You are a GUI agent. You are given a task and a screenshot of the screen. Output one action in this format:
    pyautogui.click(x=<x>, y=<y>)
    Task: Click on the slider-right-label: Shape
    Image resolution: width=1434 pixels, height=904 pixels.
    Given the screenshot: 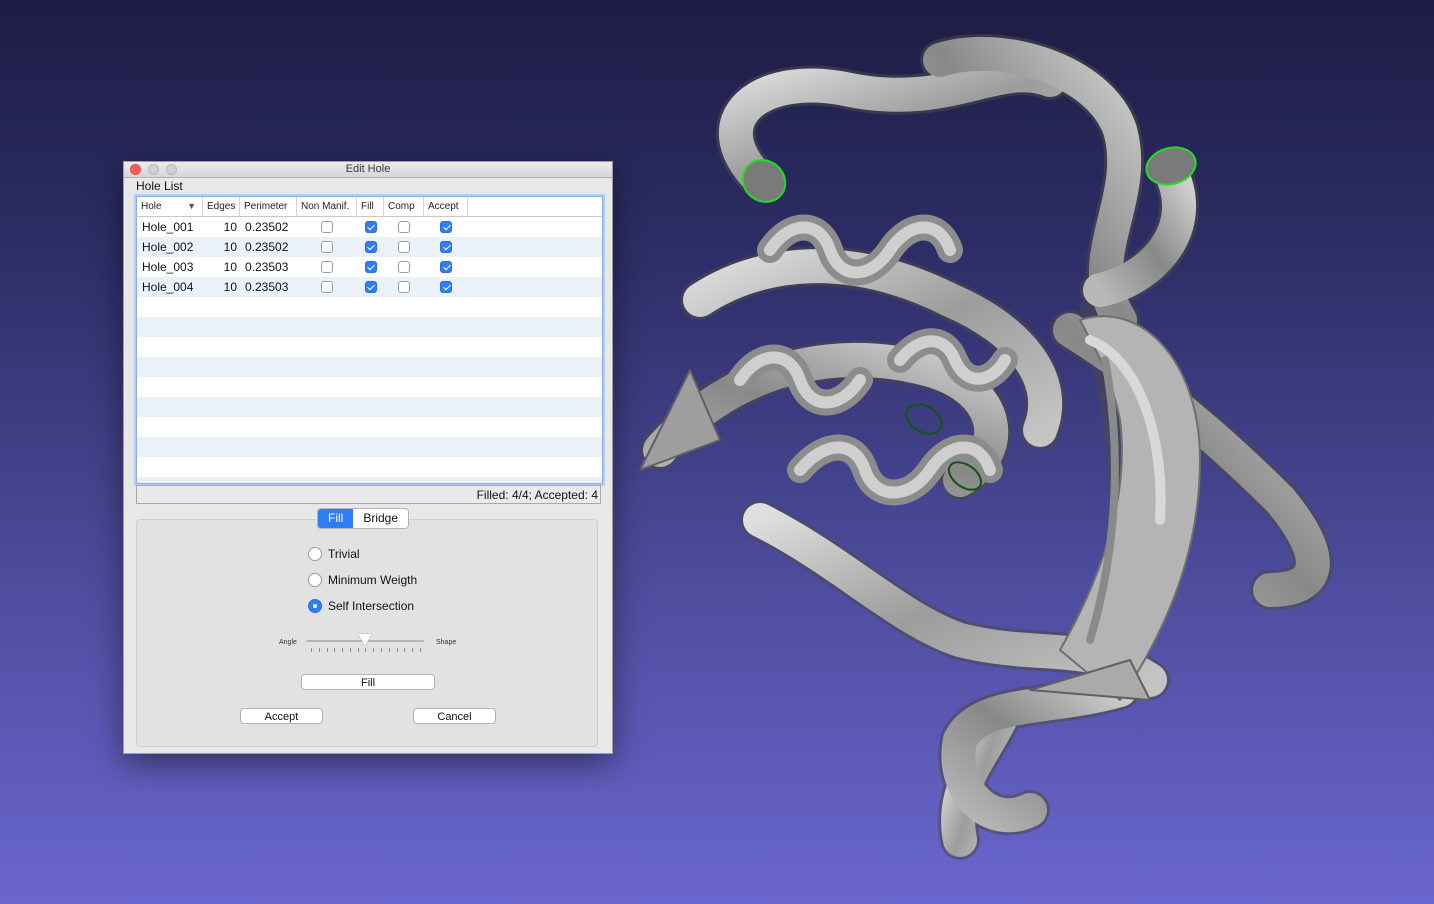 What is the action you would take?
    pyautogui.click(x=446, y=642)
    